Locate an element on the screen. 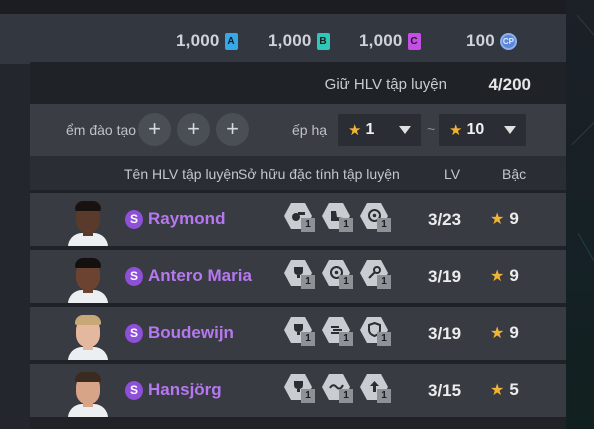 This screenshot has width=594, height=429. capacity-row: Giữ HLV tập luyện 4/200 is located at coordinates (298, 84).